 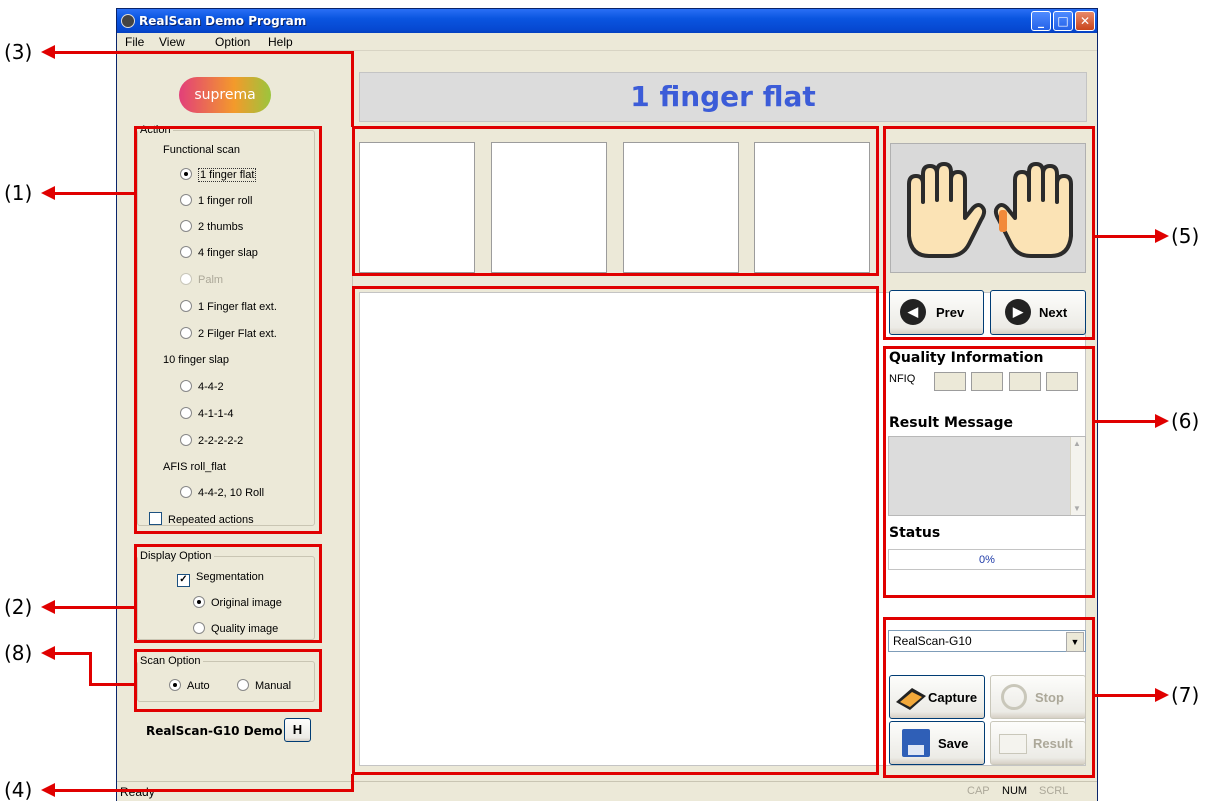 I want to click on app-icon, so click(x=128, y=21).